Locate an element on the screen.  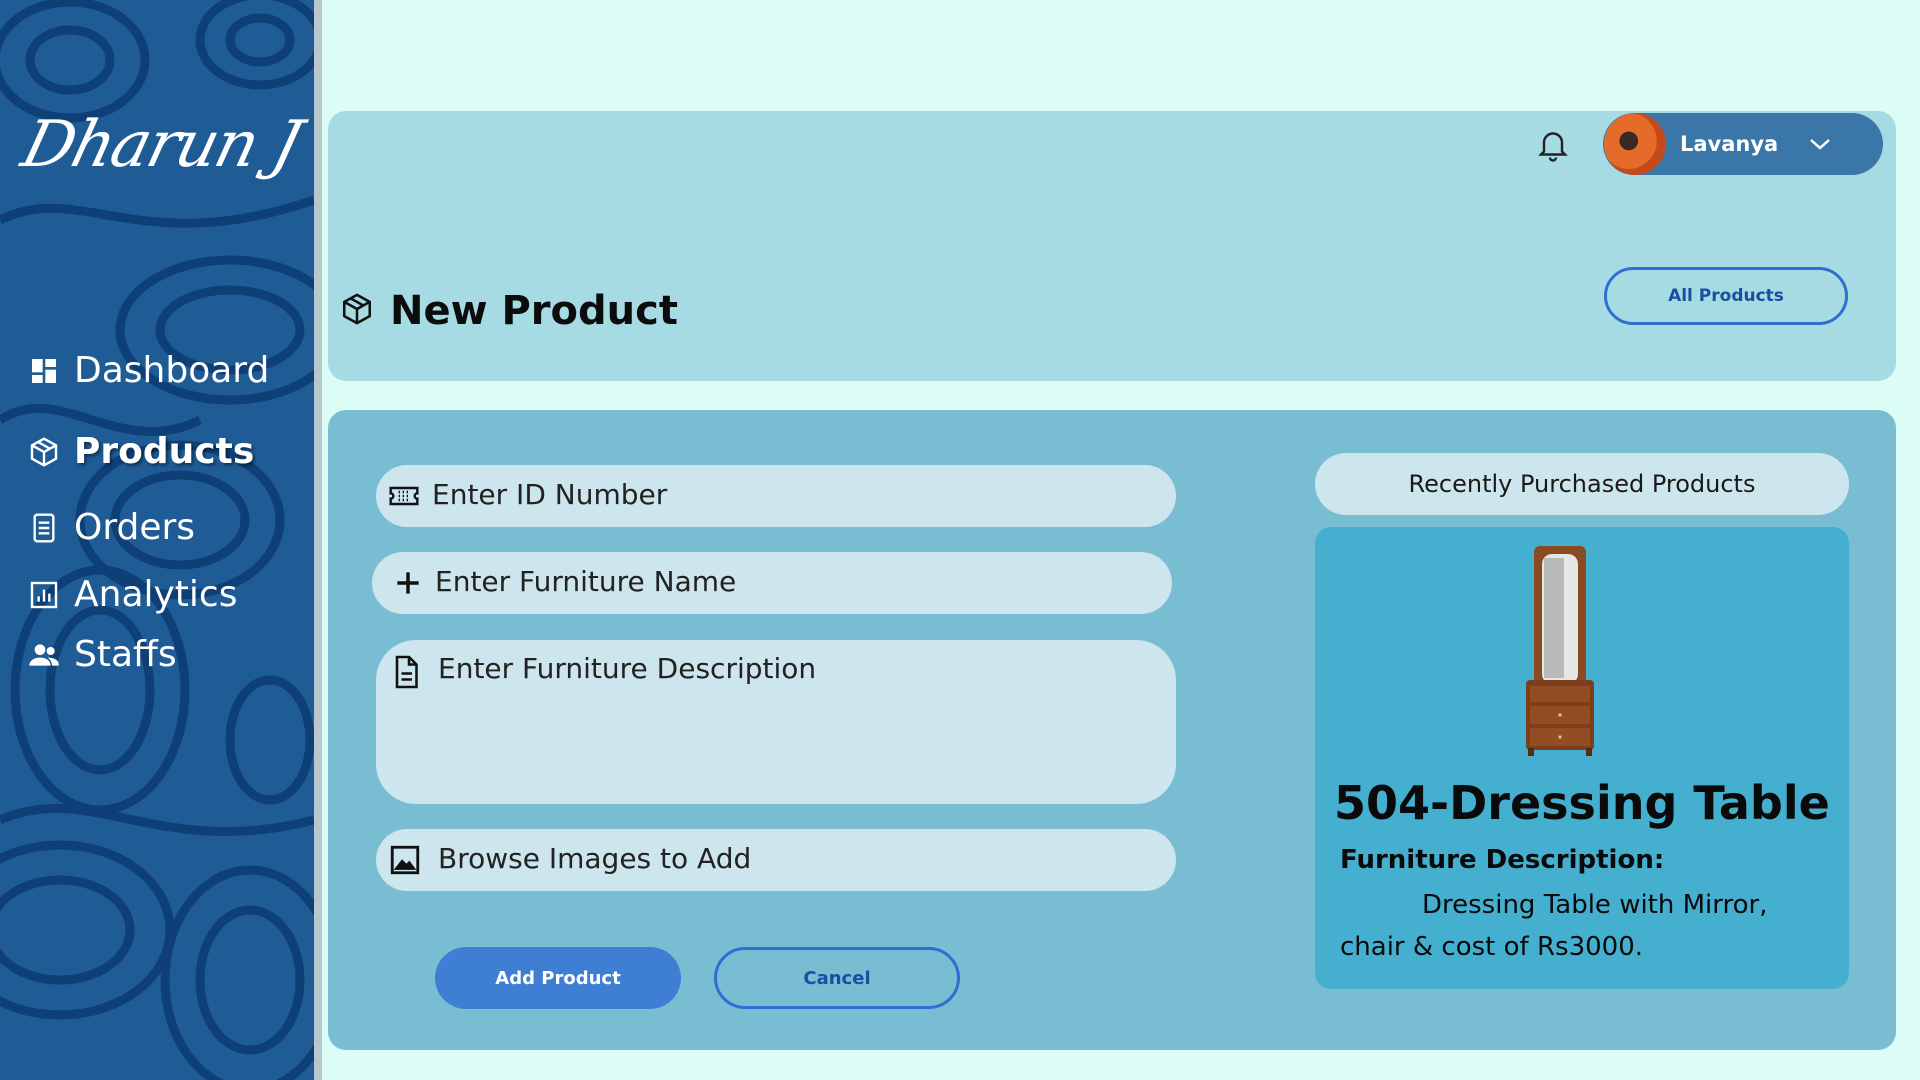
sidebar-item-label: Products is located at coordinates (164, 451).